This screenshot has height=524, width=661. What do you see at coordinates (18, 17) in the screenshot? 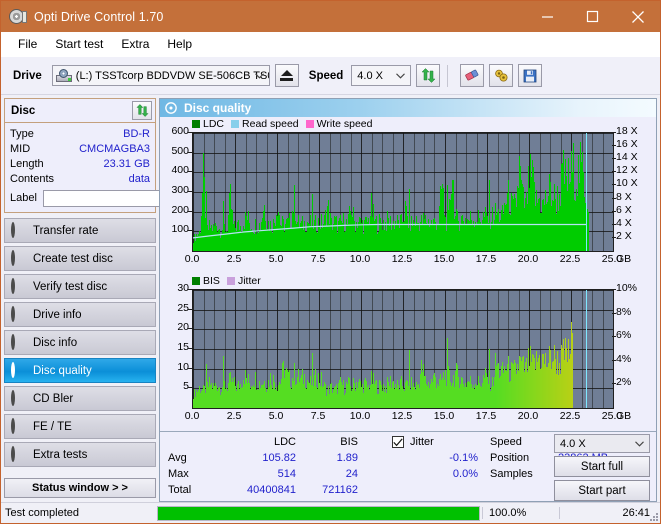
I see `app-disc-icon` at bounding box center [18, 17].